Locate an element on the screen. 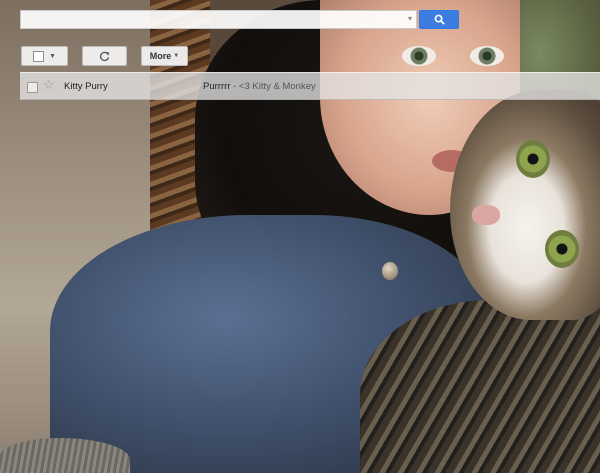 The image size is (600, 473). more-button: More ▼ is located at coordinates (164, 56).